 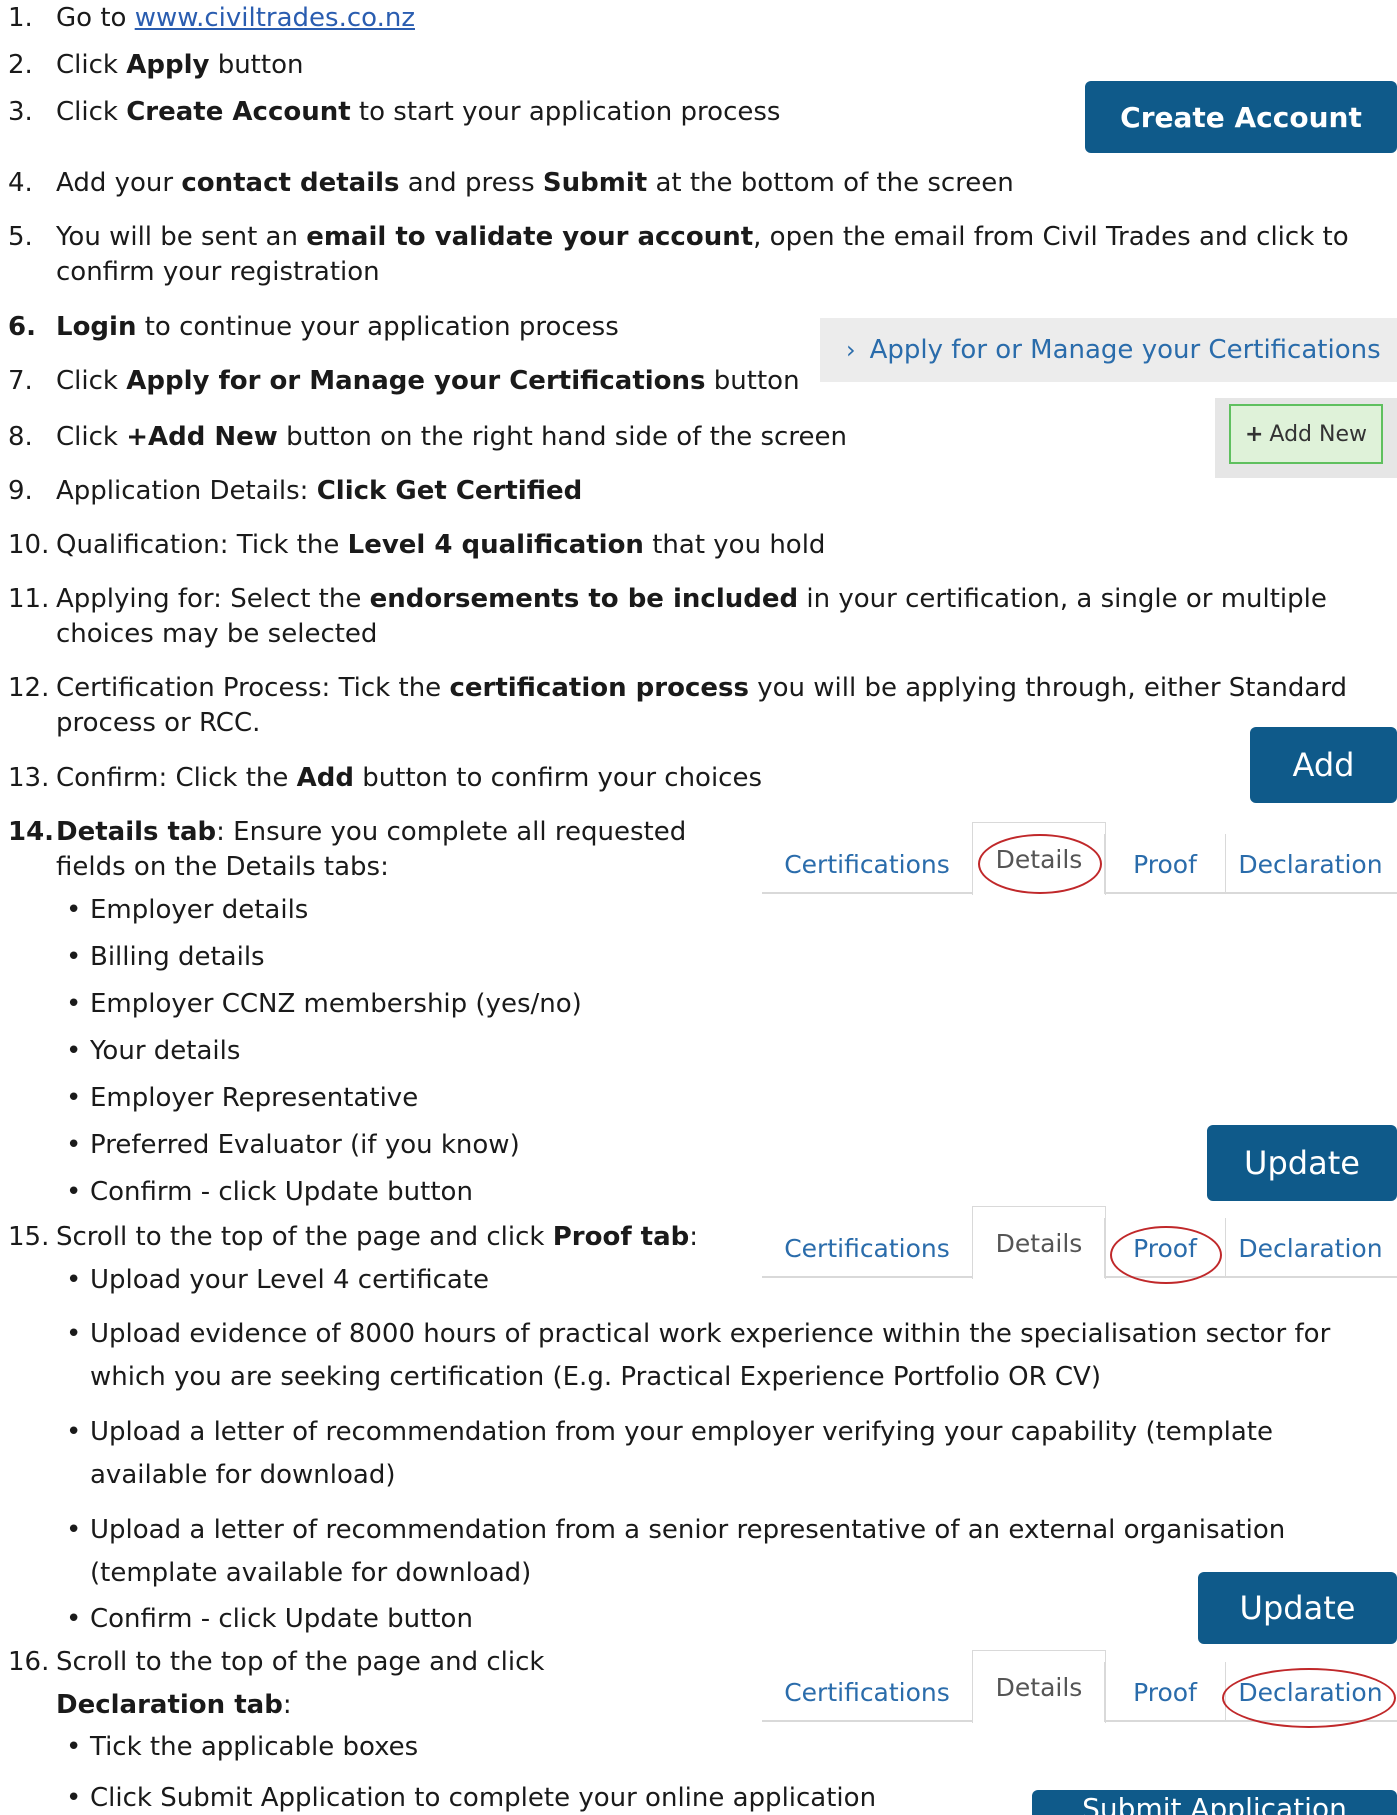 What do you see at coordinates (275, 18) in the screenshot?
I see `website-link: www.civiltrades.co.nz` at bounding box center [275, 18].